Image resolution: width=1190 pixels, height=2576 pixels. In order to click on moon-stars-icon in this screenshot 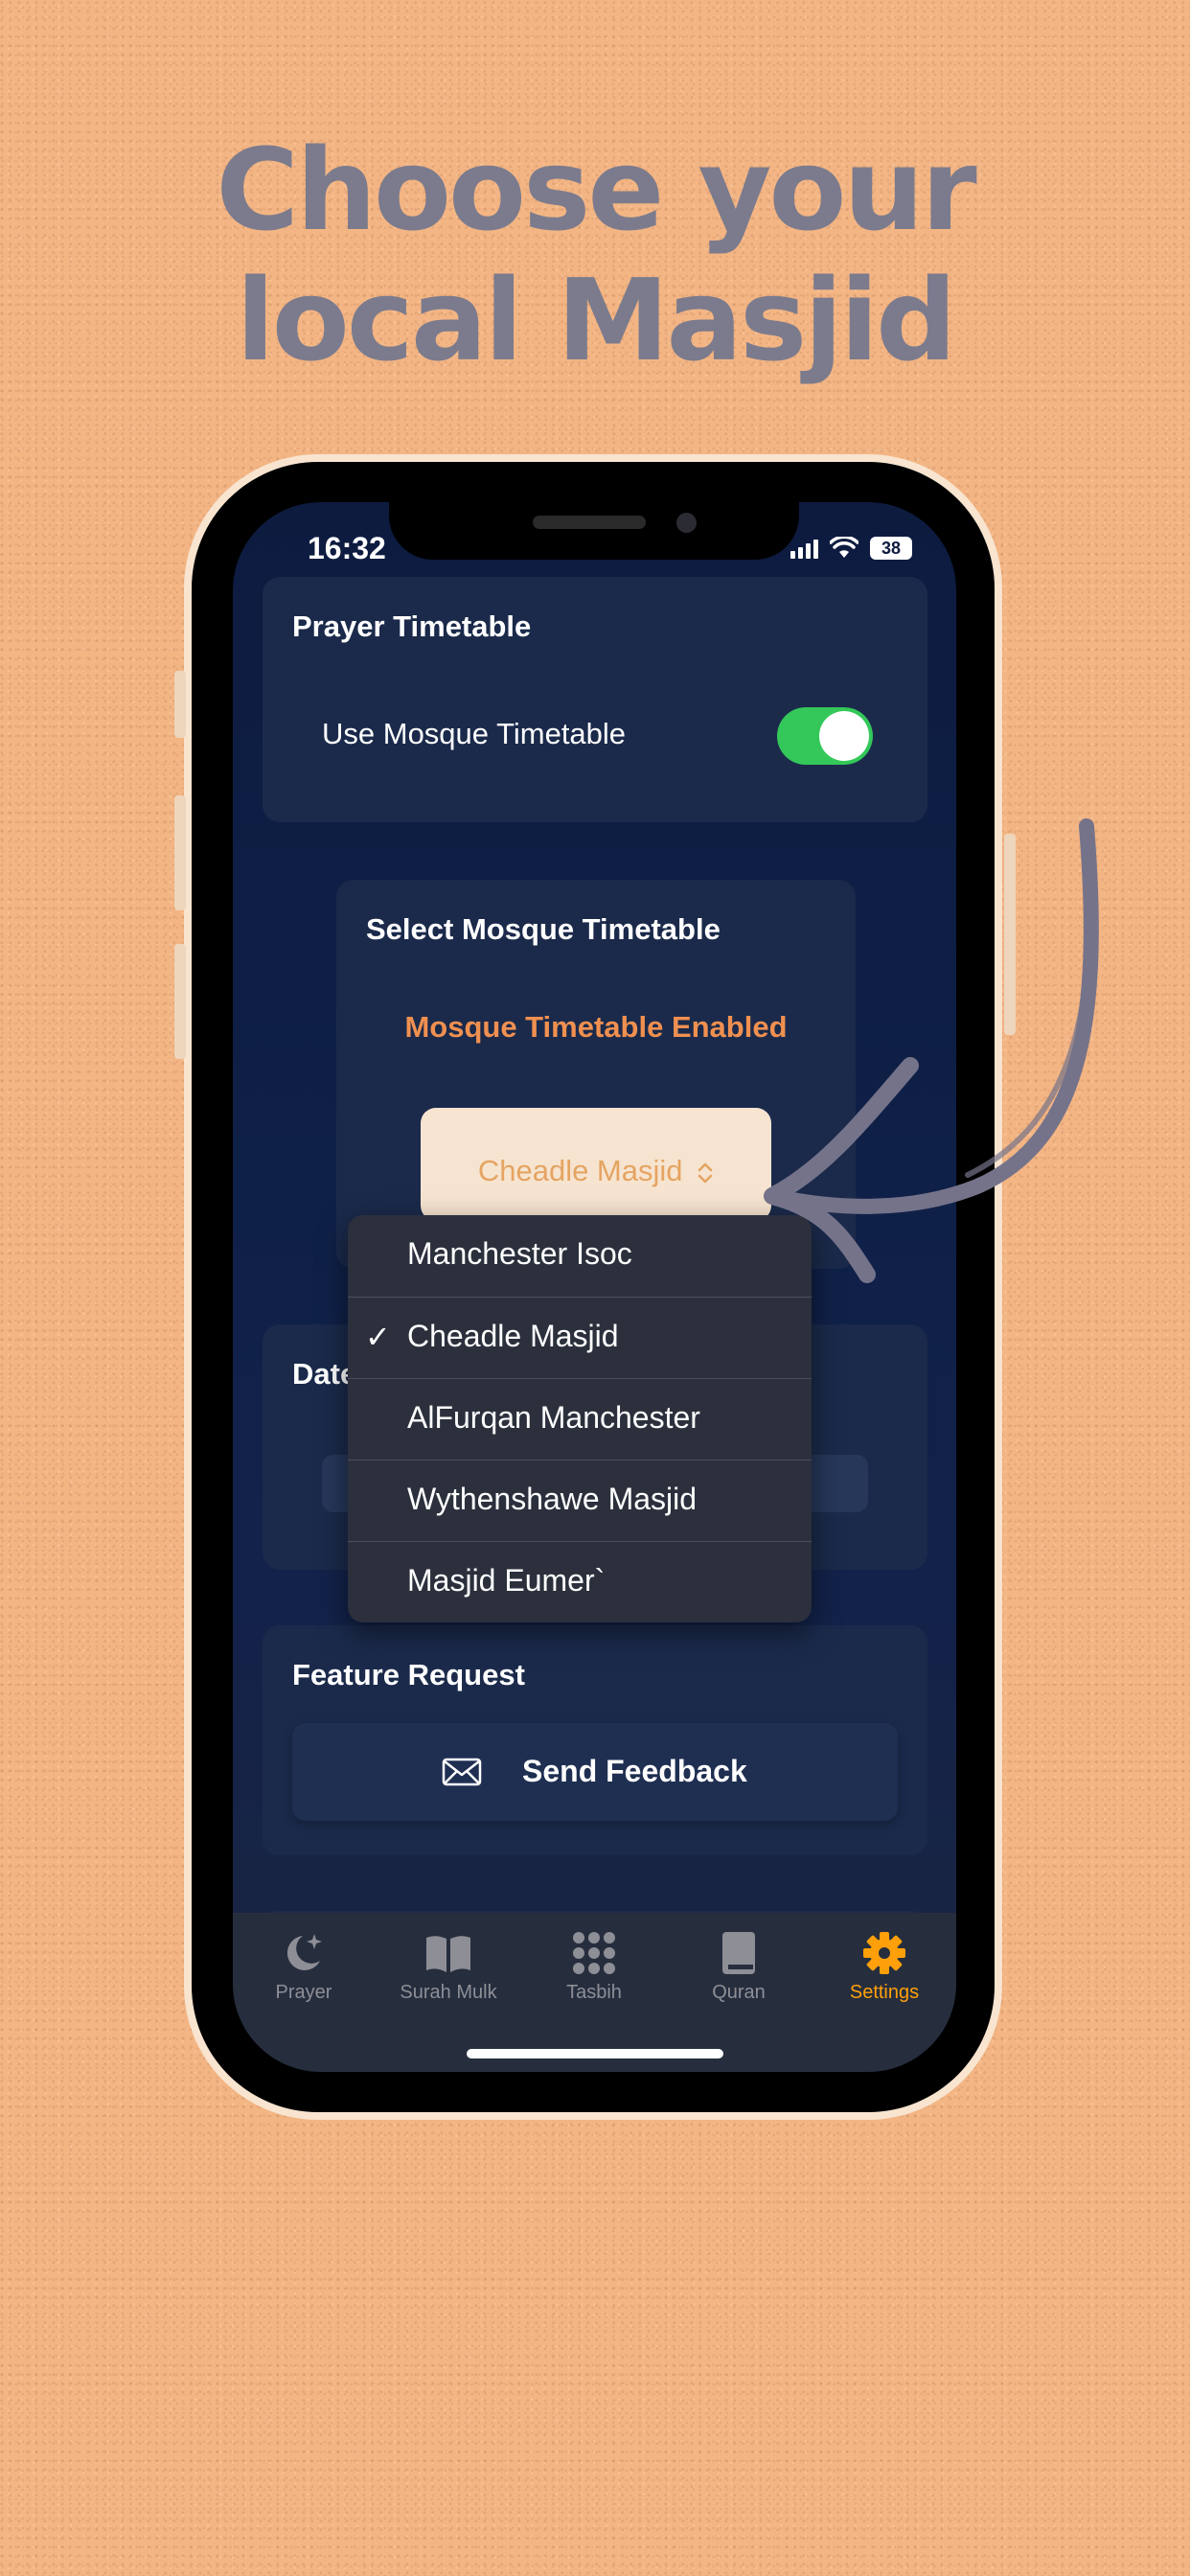, I will do `click(304, 1952)`.